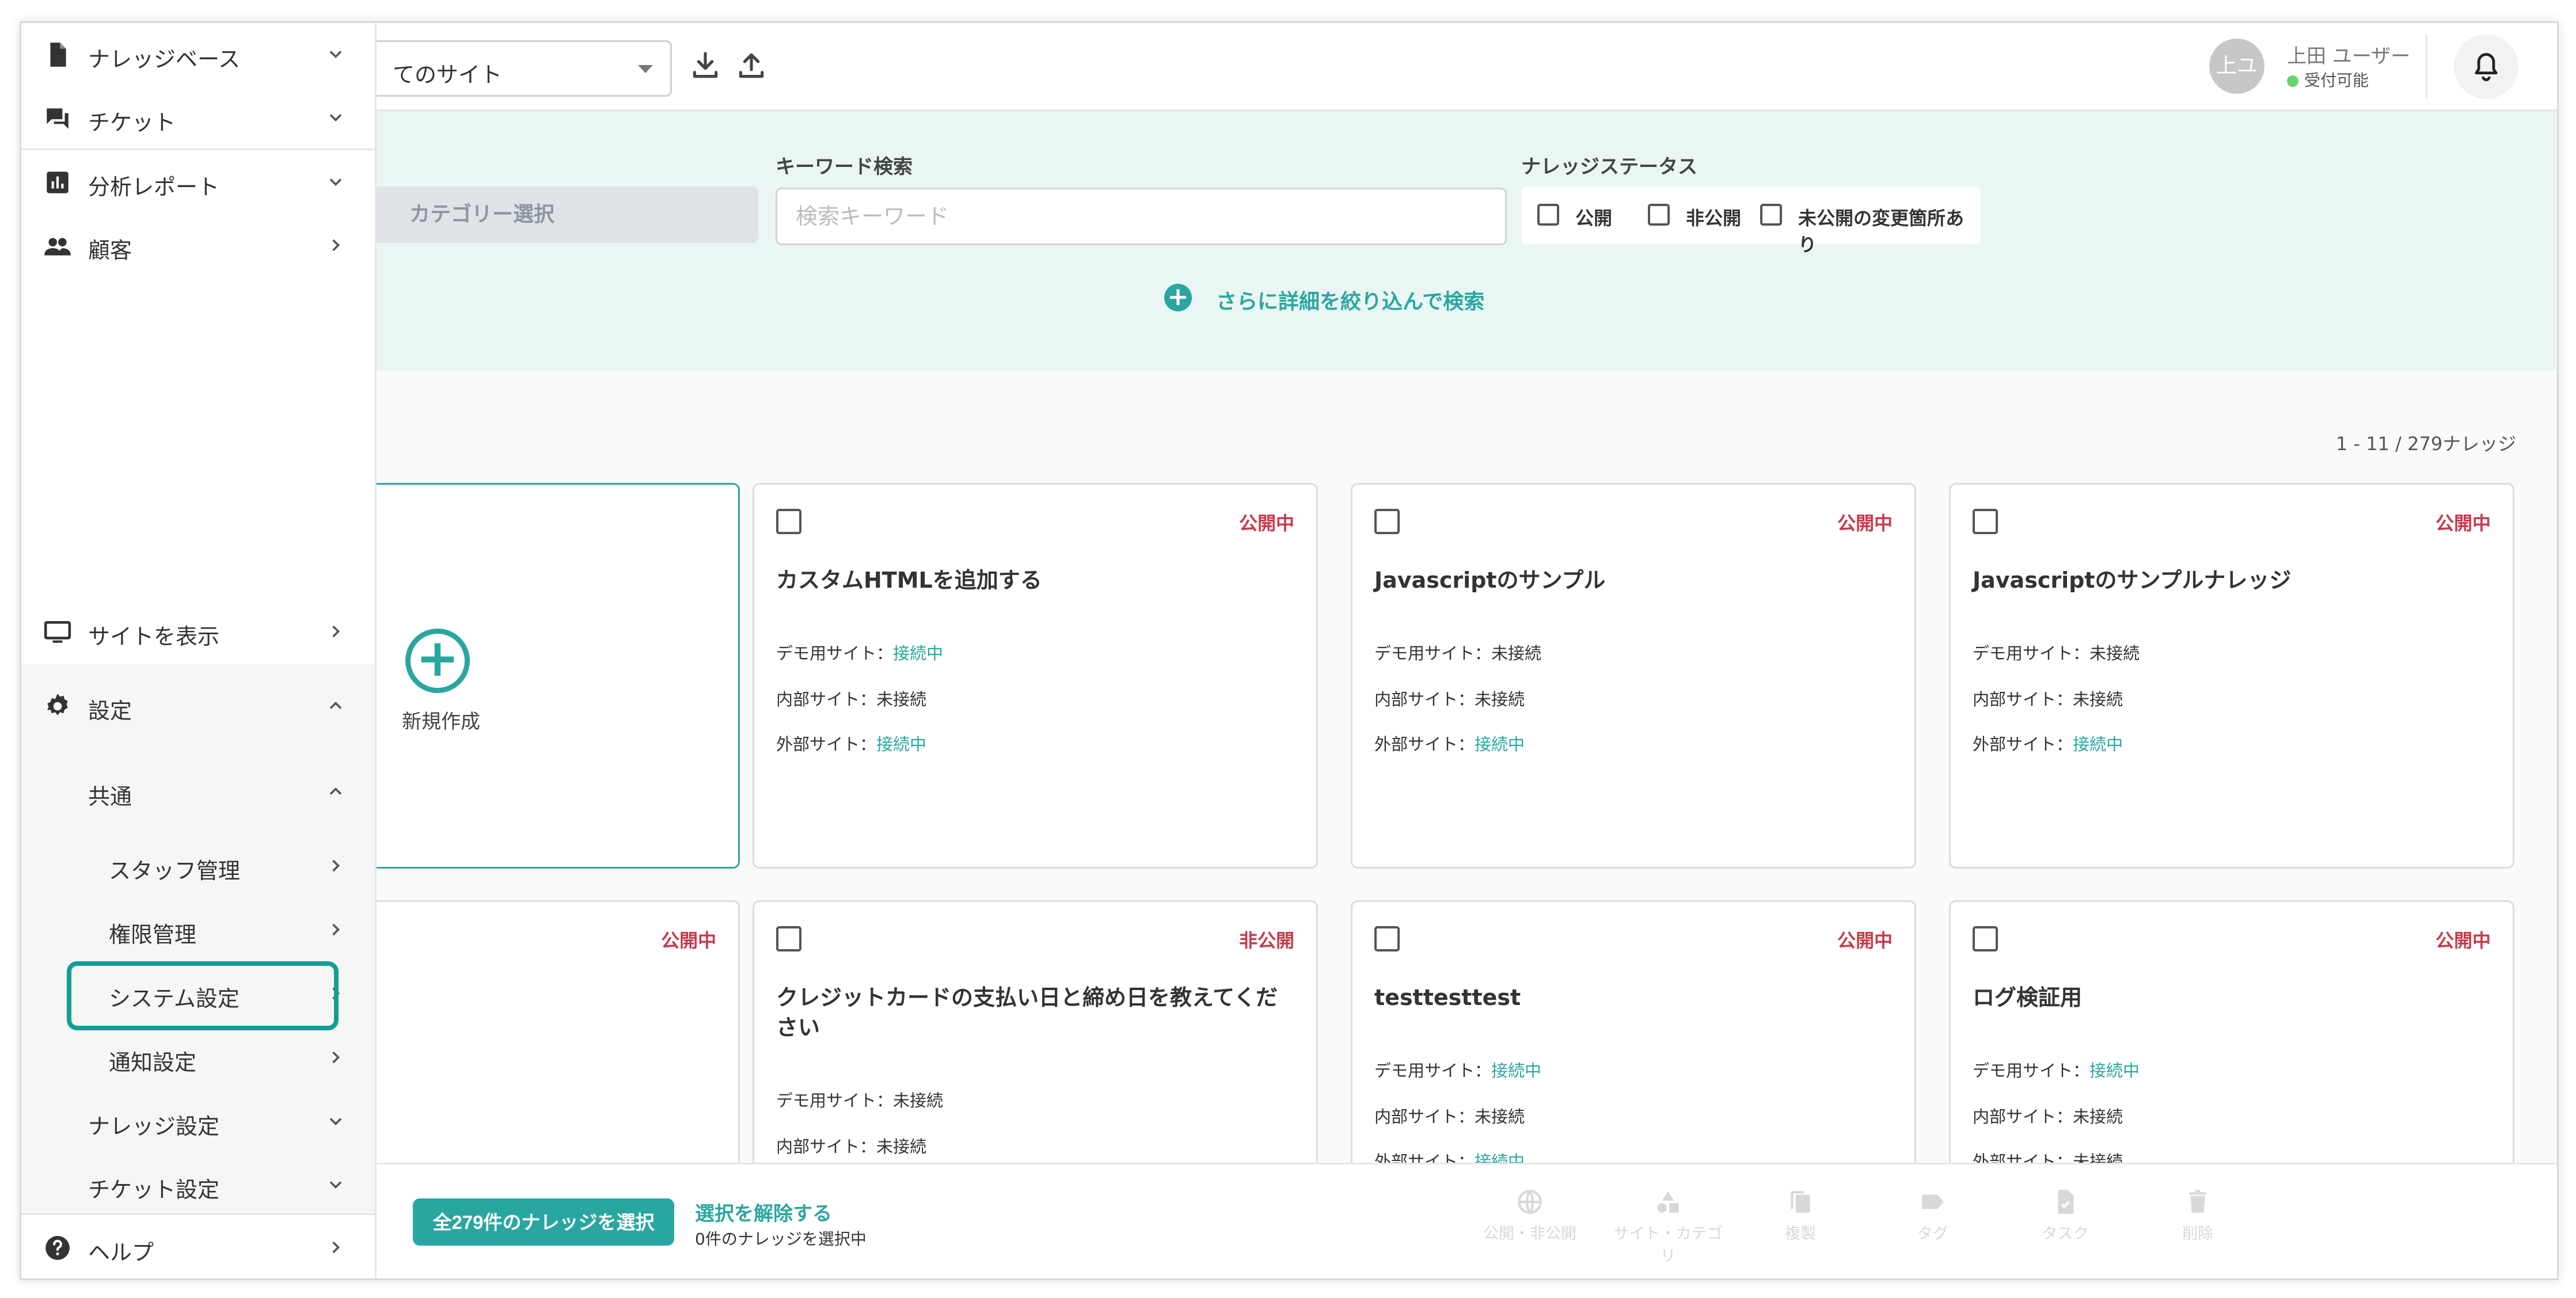 This screenshot has height=1298, width=2576. I want to click on status-label: ナレッジステータス, so click(1609, 166).